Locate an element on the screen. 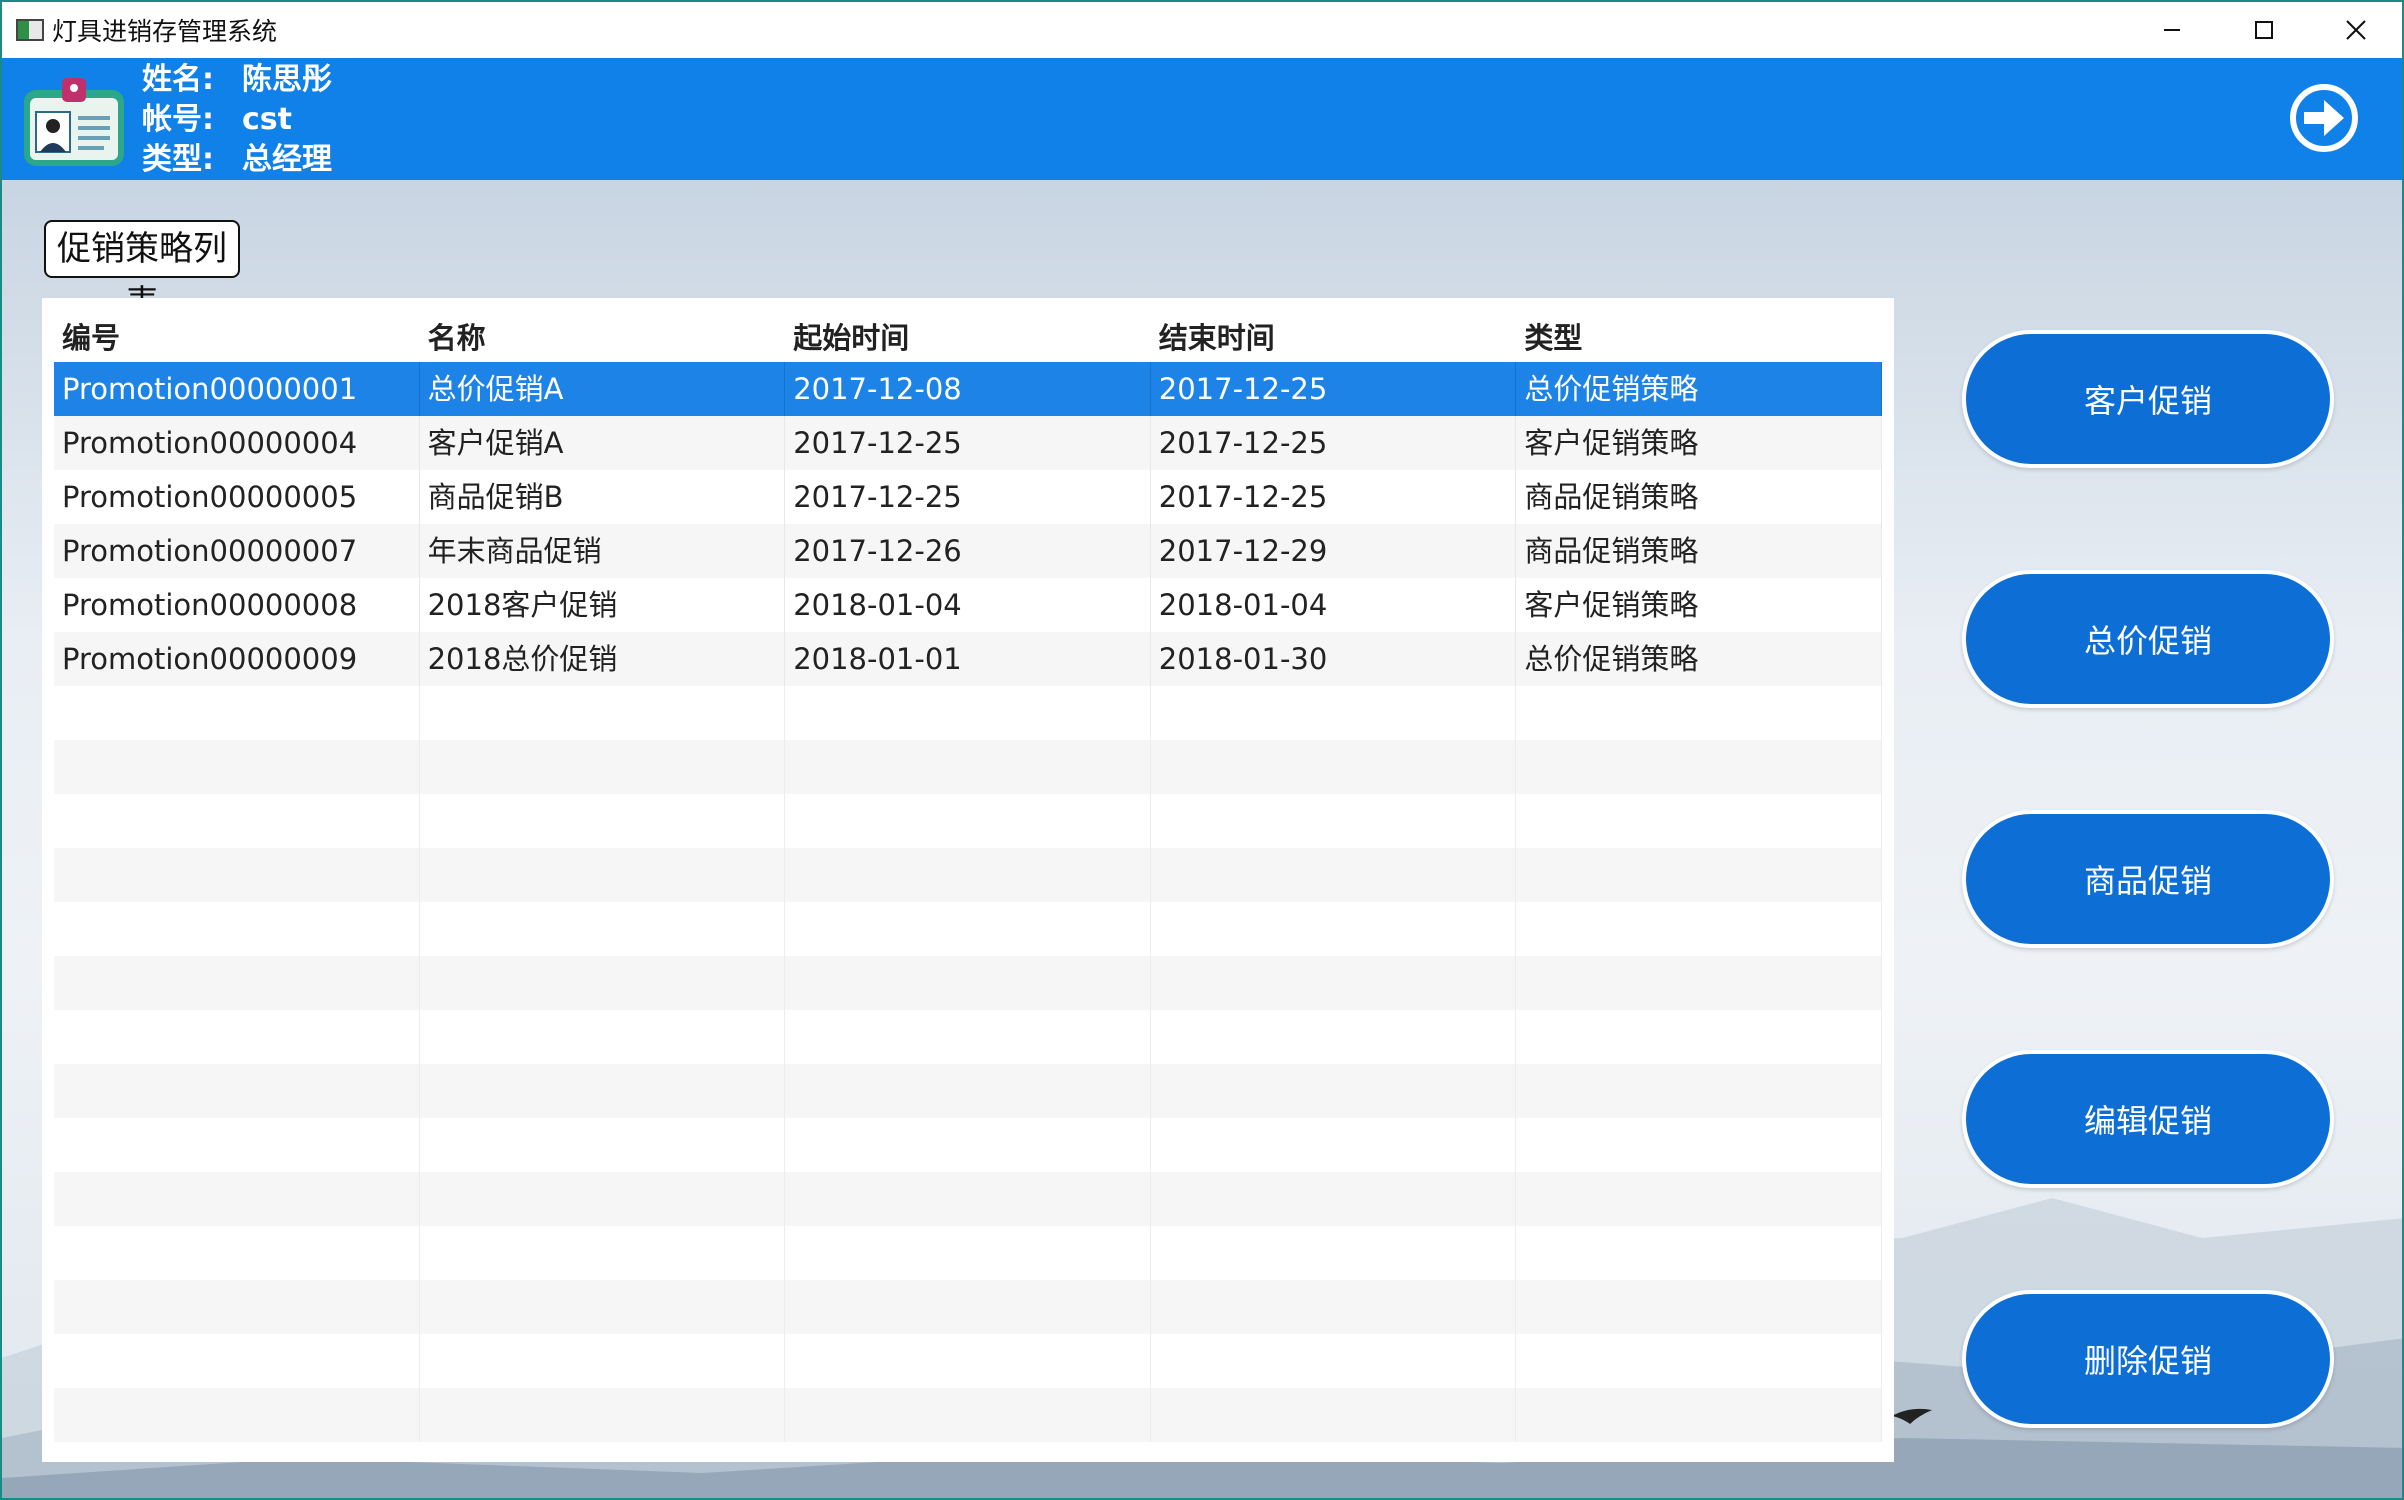 The width and height of the screenshot is (2404, 1500). user-name-label: 姓名: is located at coordinates (178, 79).